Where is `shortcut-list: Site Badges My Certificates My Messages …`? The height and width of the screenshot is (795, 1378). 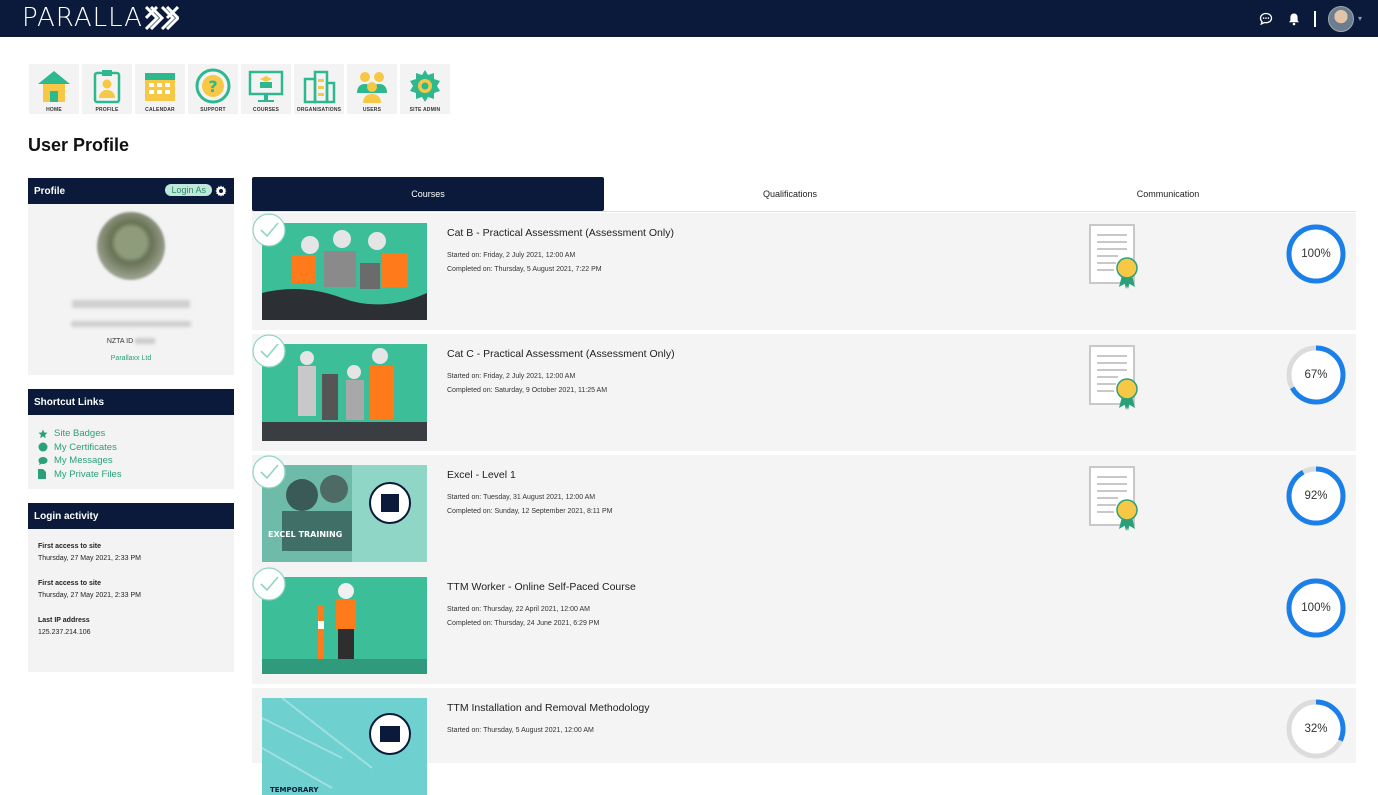 shortcut-list: Site Badges My Certificates My Messages … is located at coordinates (131, 448).